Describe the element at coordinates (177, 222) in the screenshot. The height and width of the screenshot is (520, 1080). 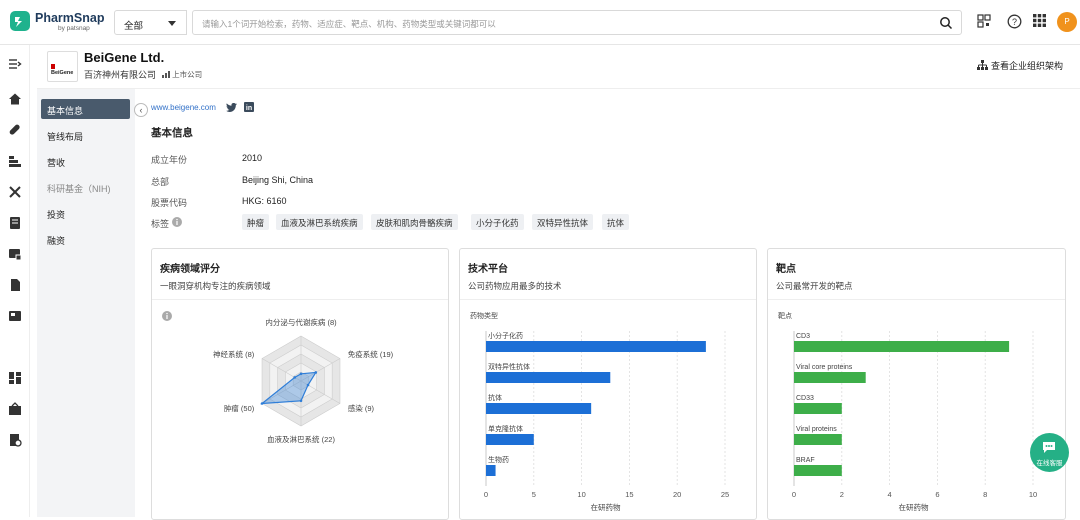
I see `info-icon` at that location.